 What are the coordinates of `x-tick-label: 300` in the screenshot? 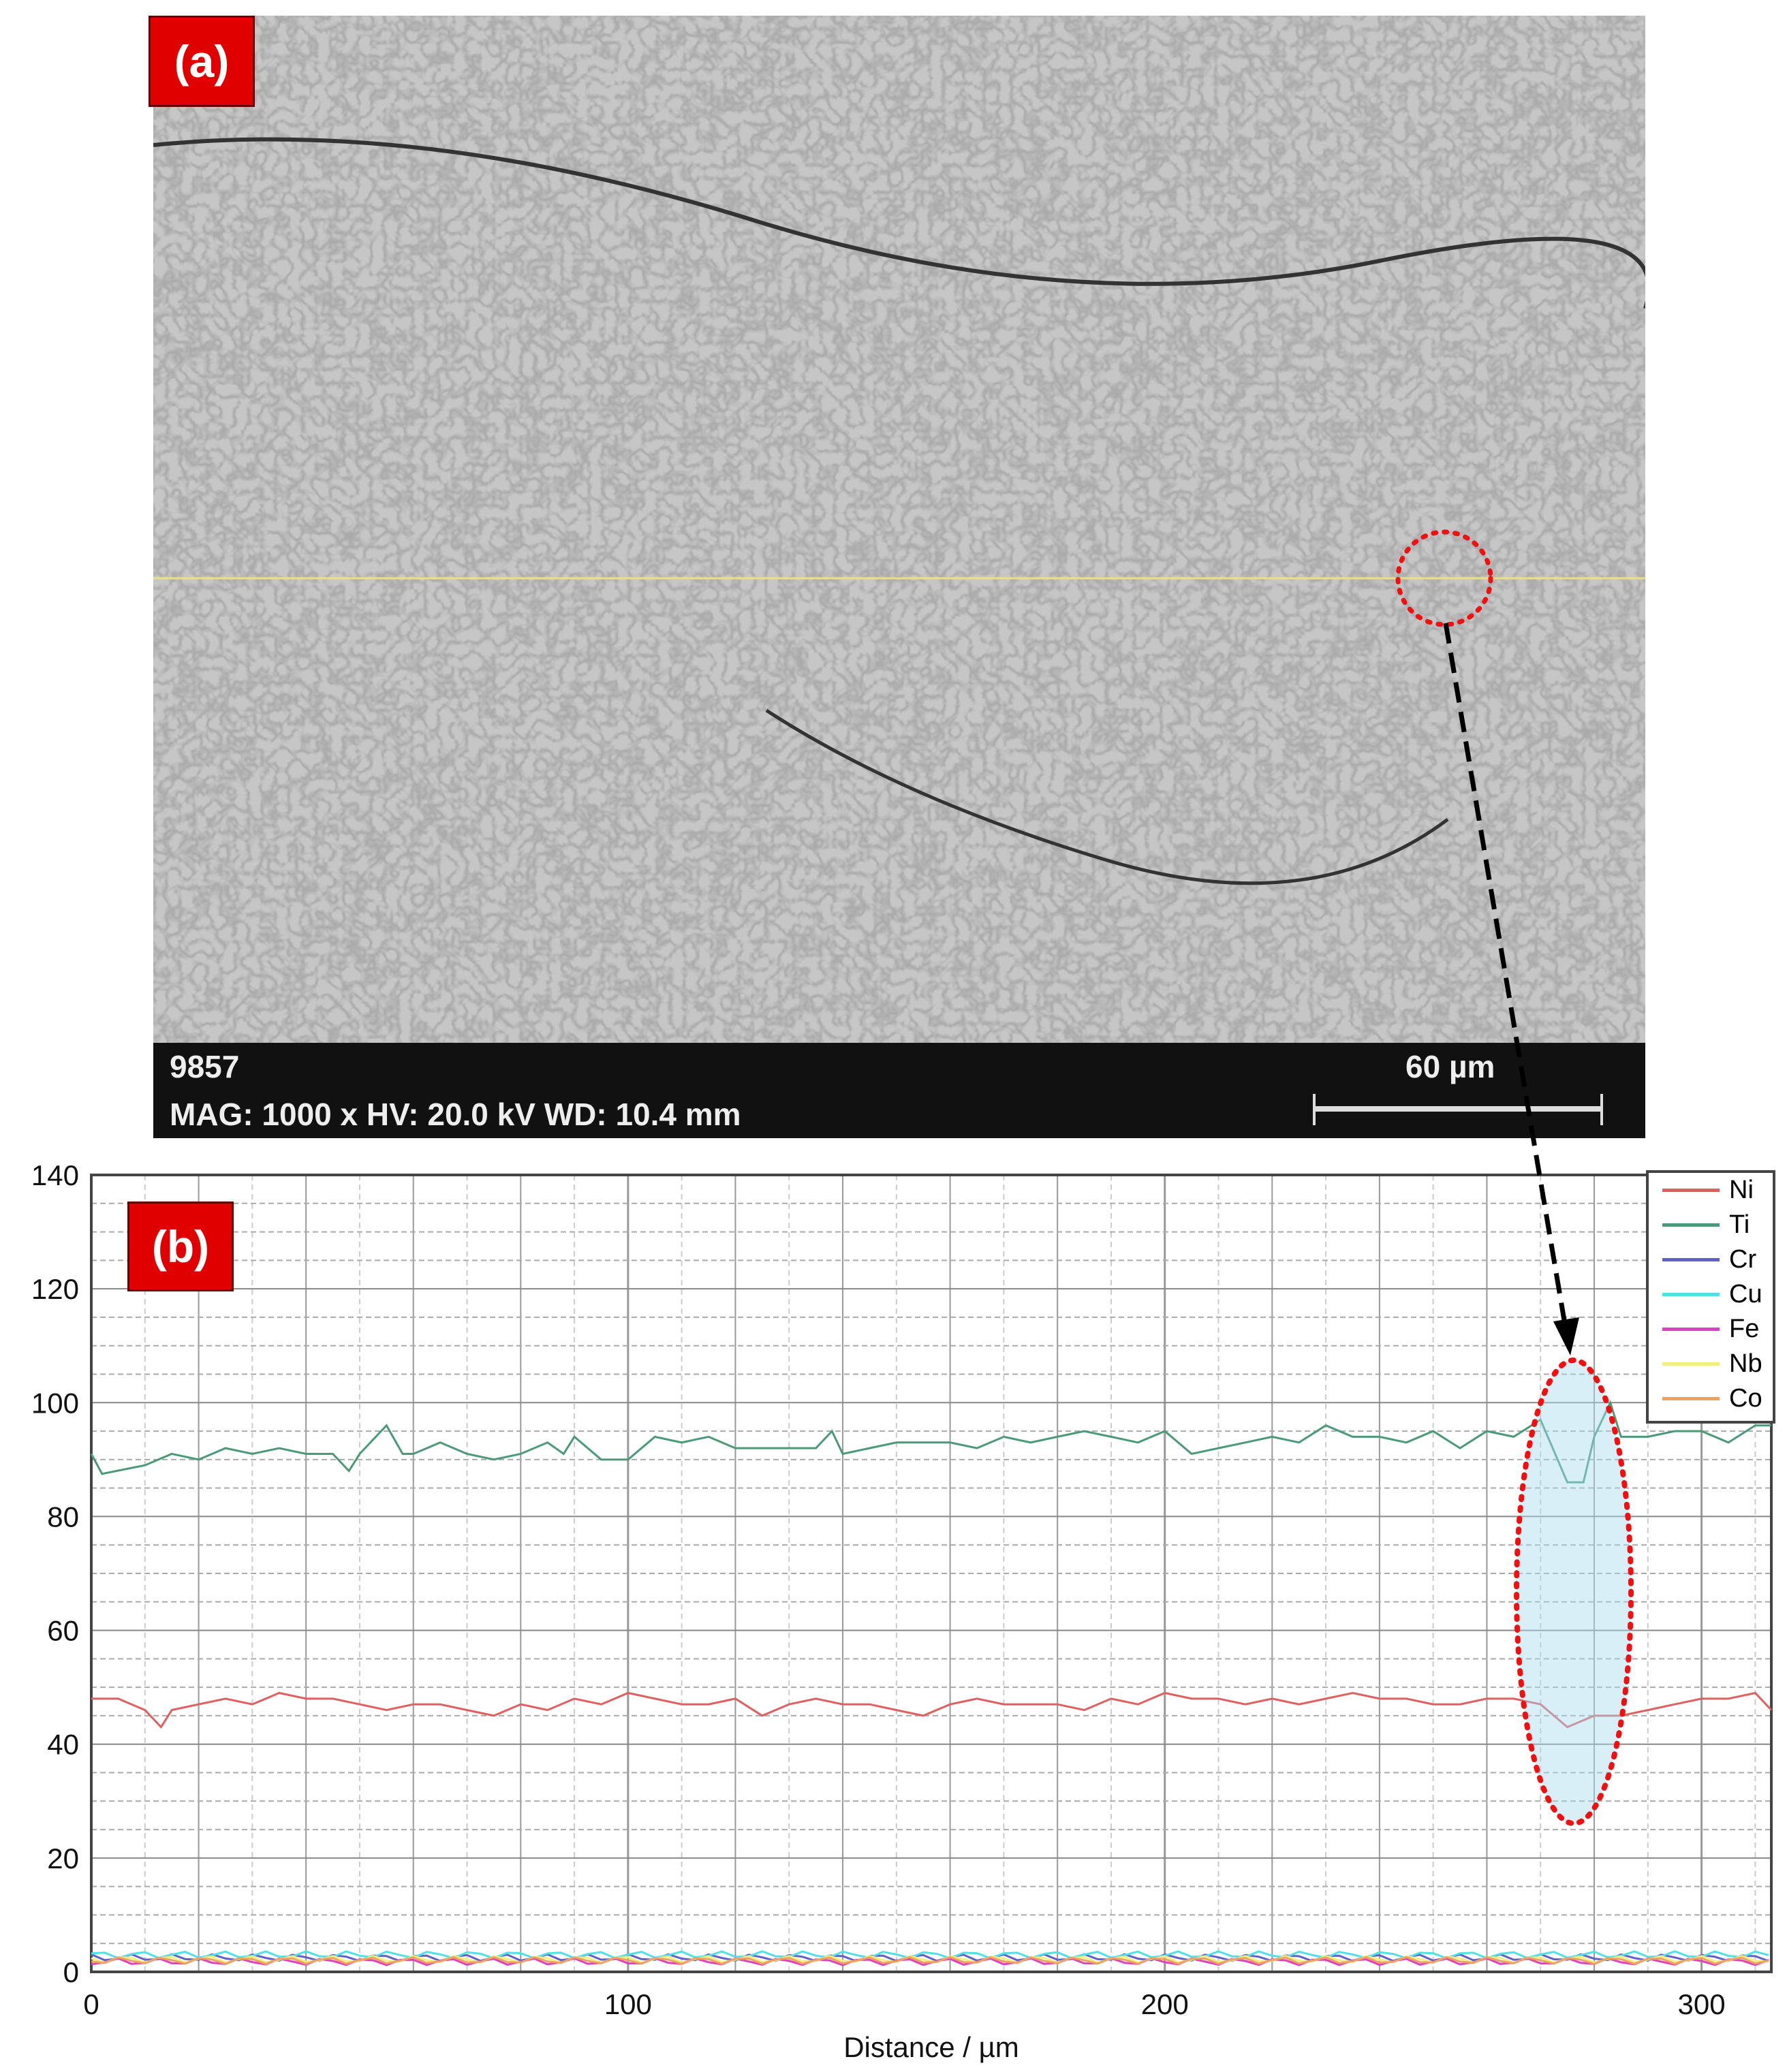 It's located at (1702, 2004).